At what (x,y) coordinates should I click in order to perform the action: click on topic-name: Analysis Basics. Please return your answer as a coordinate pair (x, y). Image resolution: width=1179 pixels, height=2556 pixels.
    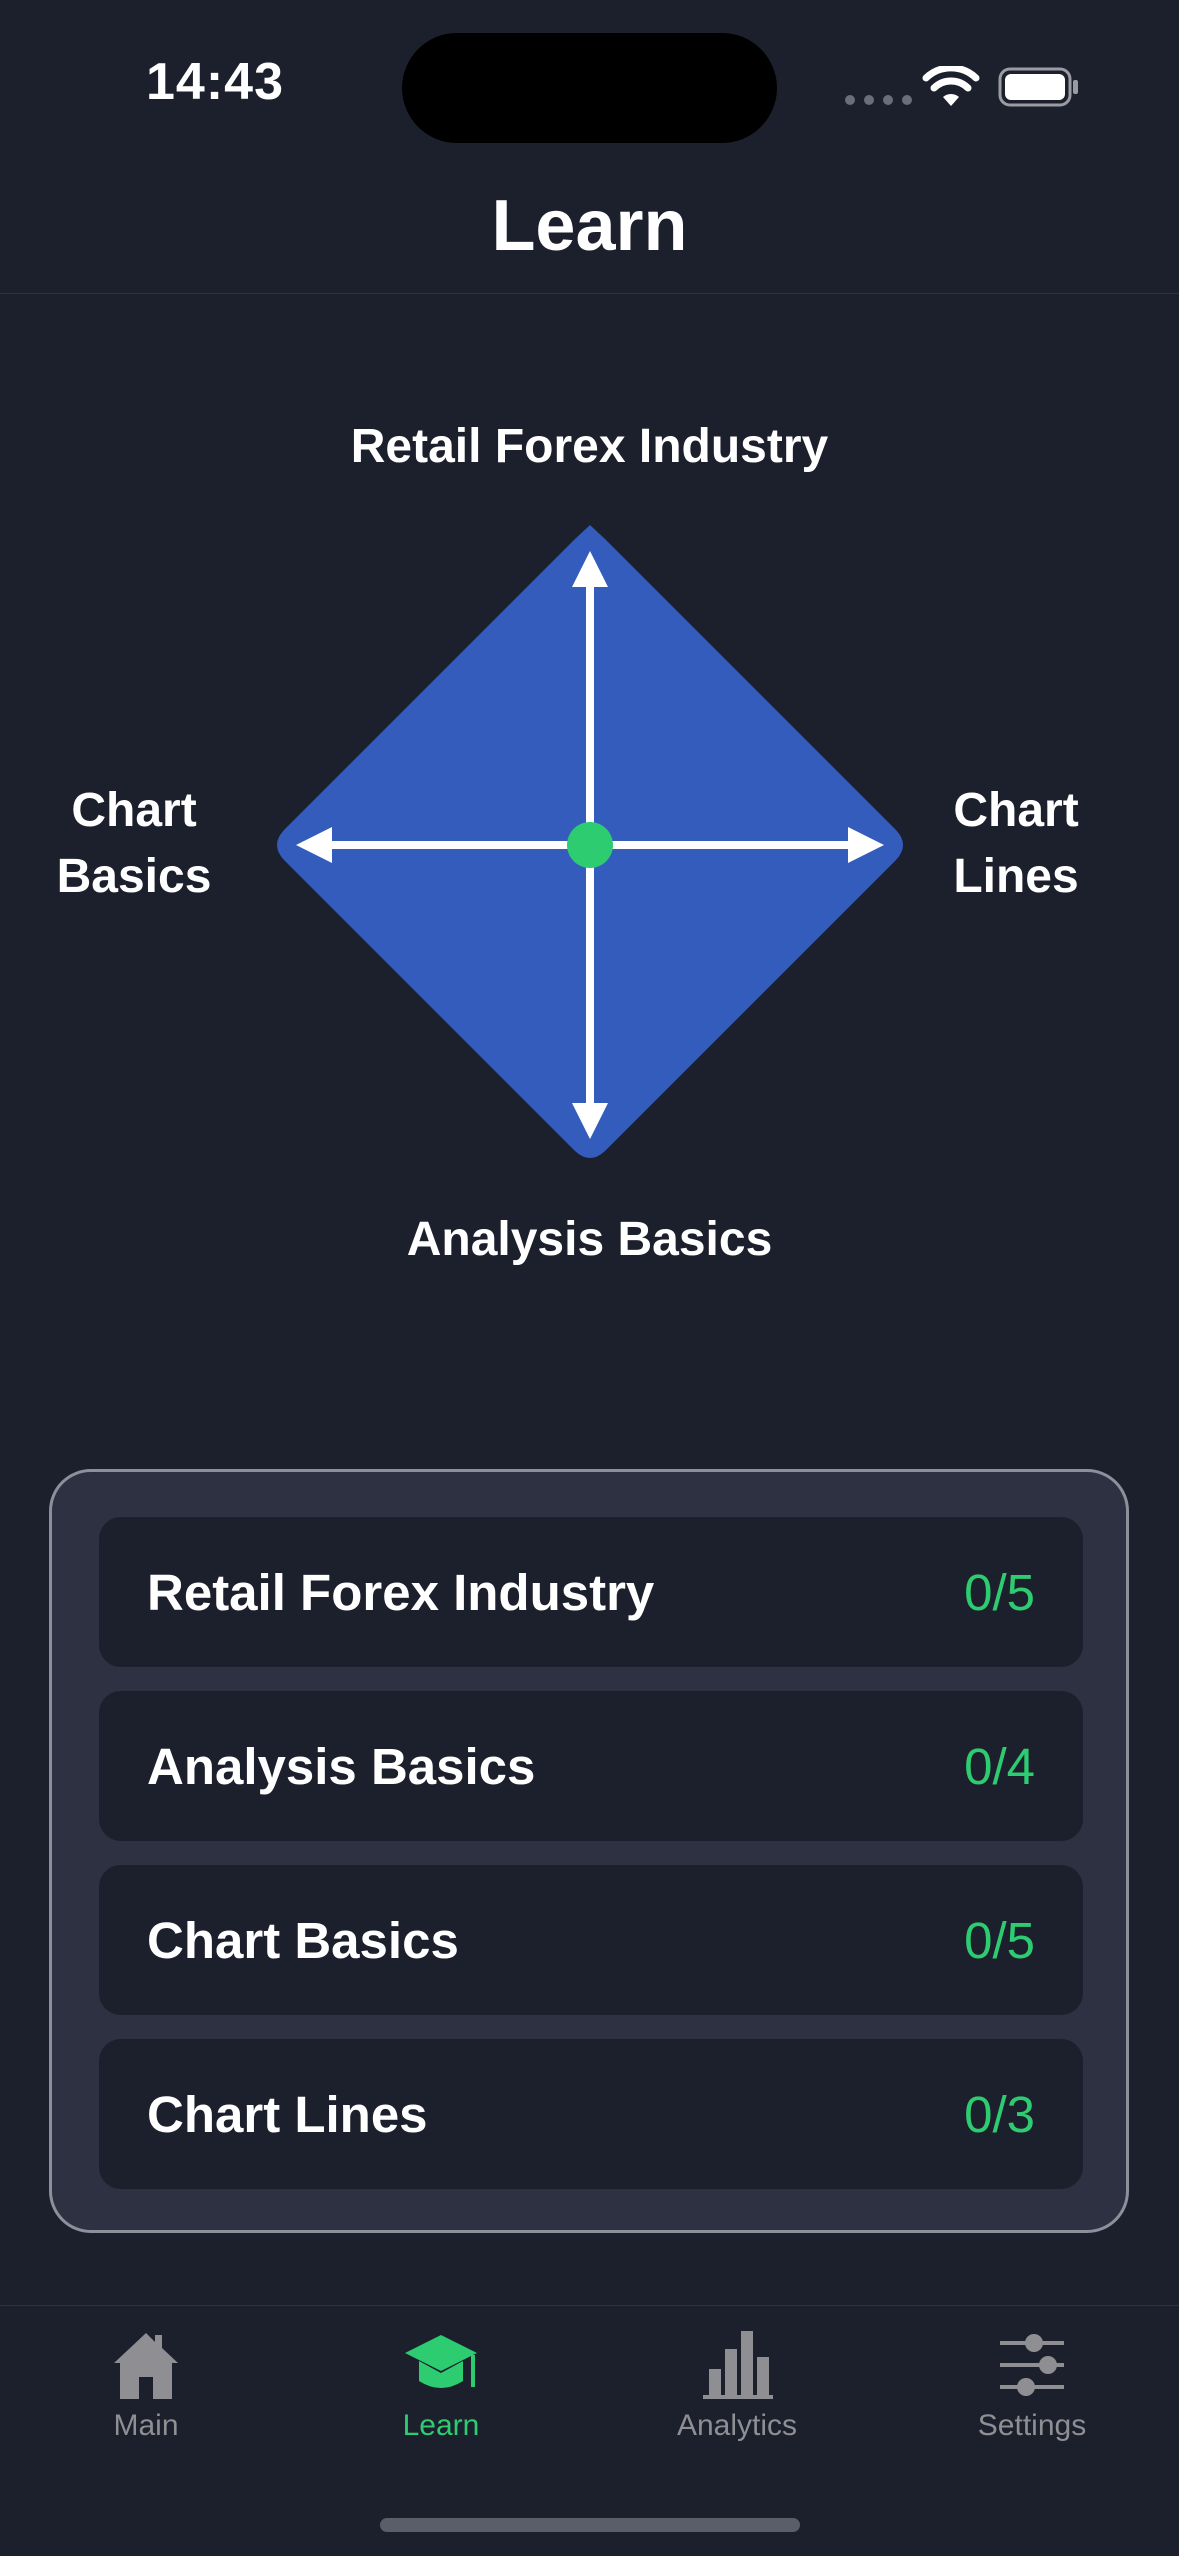
    Looking at the image, I should click on (341, 1766).